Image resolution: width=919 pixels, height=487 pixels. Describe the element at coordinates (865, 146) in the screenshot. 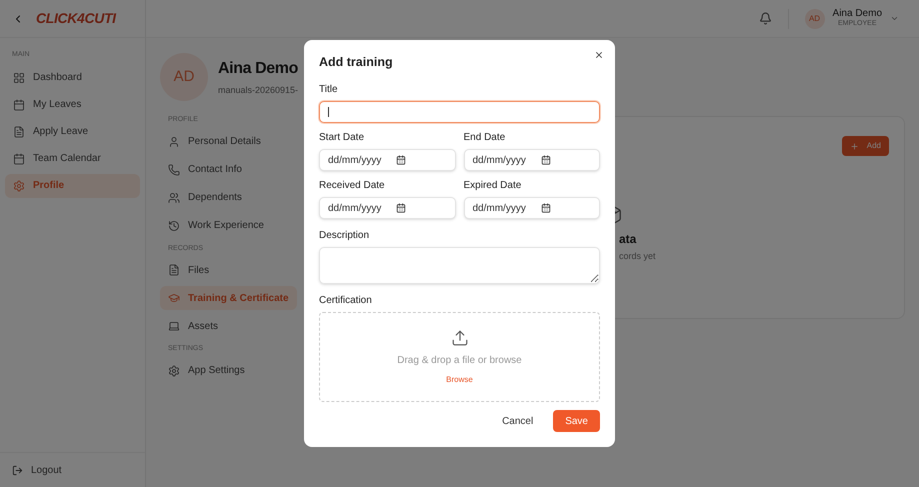

I see `add-button: Add` at that location.